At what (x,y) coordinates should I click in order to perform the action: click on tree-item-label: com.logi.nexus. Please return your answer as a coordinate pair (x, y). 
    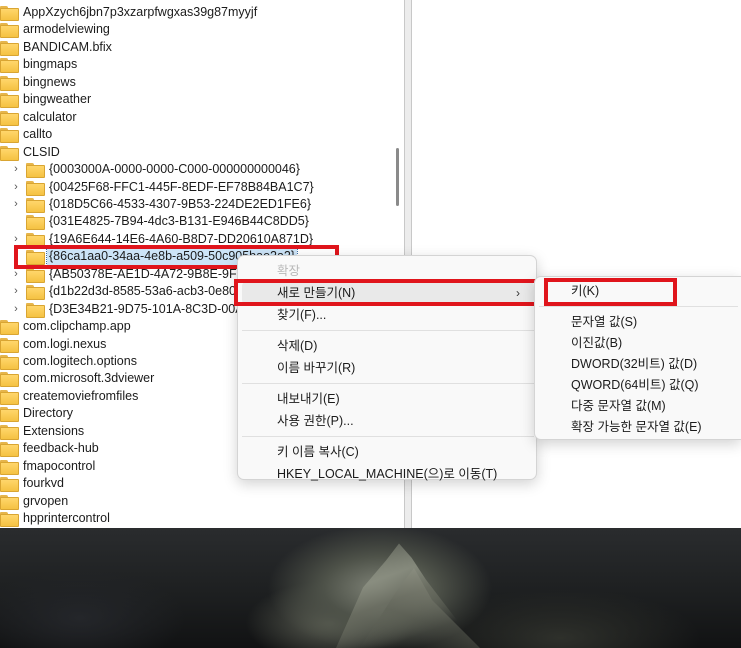
    Looking at the image, I should click on (65, 343).